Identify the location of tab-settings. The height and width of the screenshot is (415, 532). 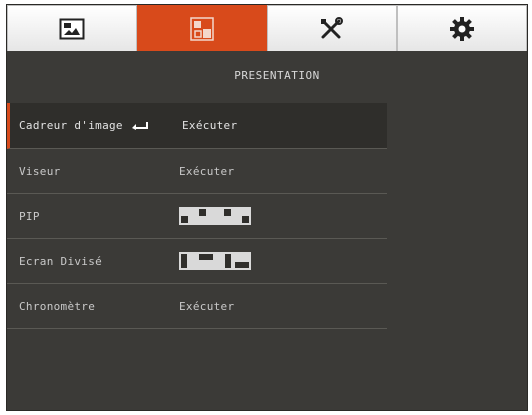
(462, 28).